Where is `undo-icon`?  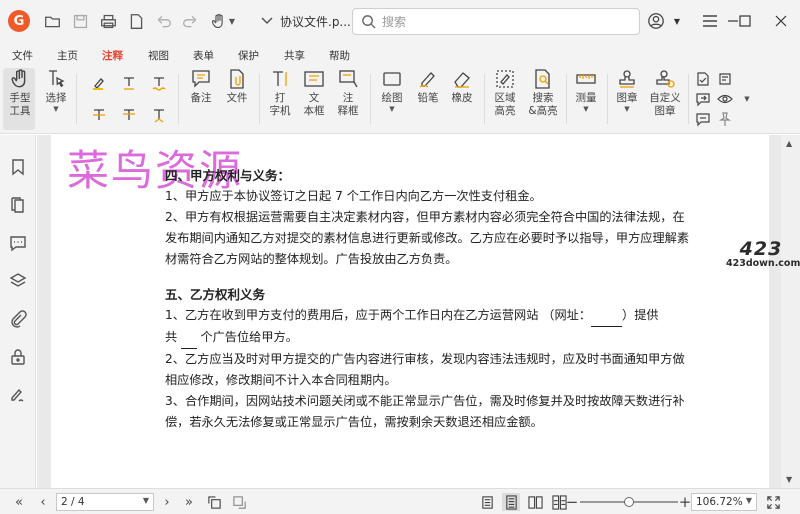
undo-icon is located at coordinates (163, 21).